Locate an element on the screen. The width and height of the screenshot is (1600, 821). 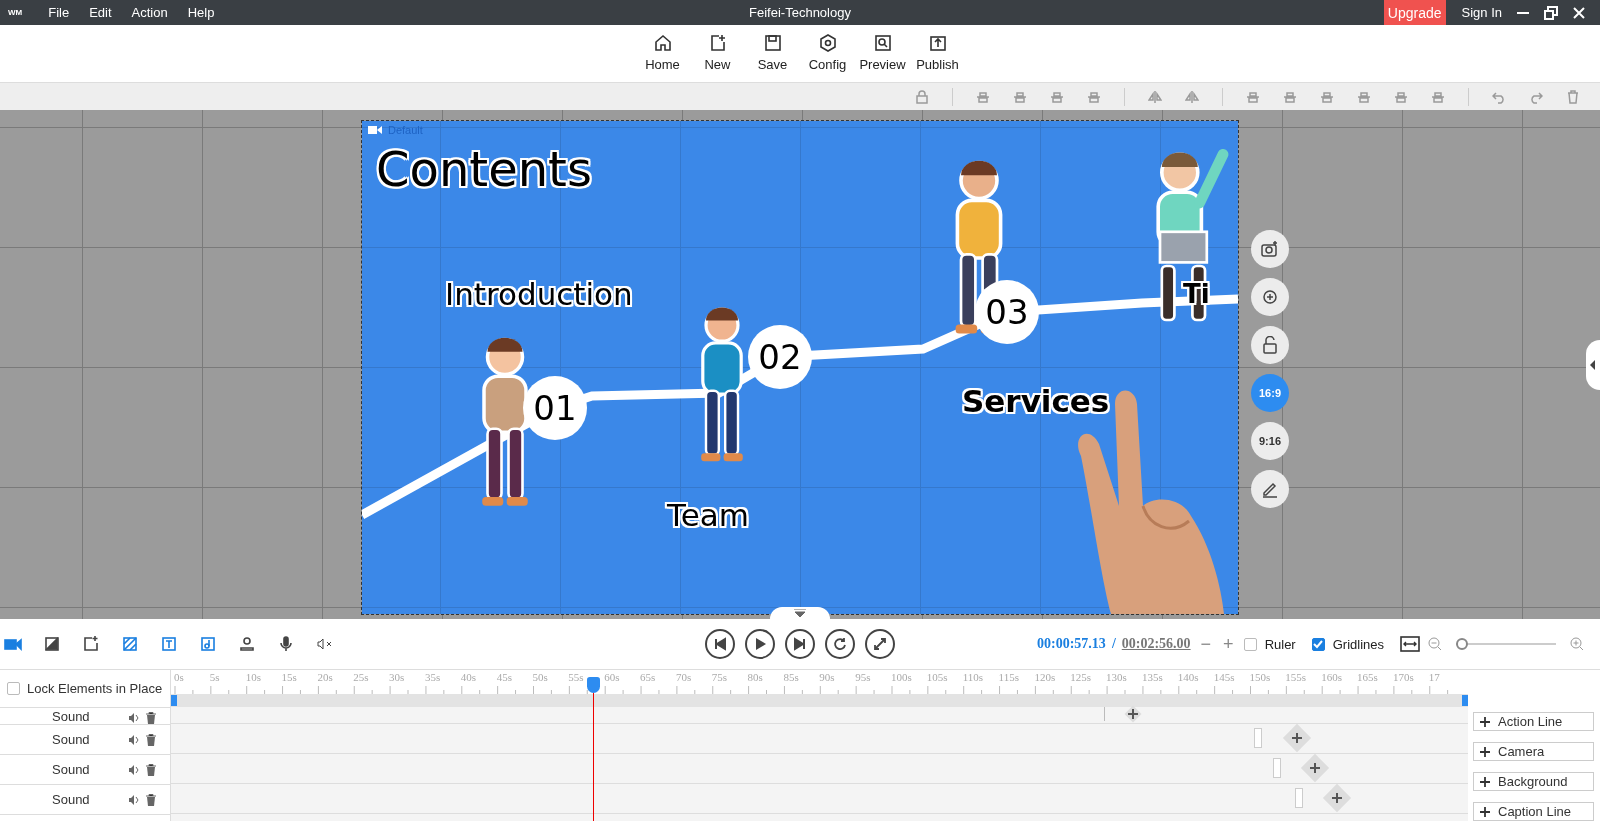
tick-label: 35s is located at coordinates (432, 677).